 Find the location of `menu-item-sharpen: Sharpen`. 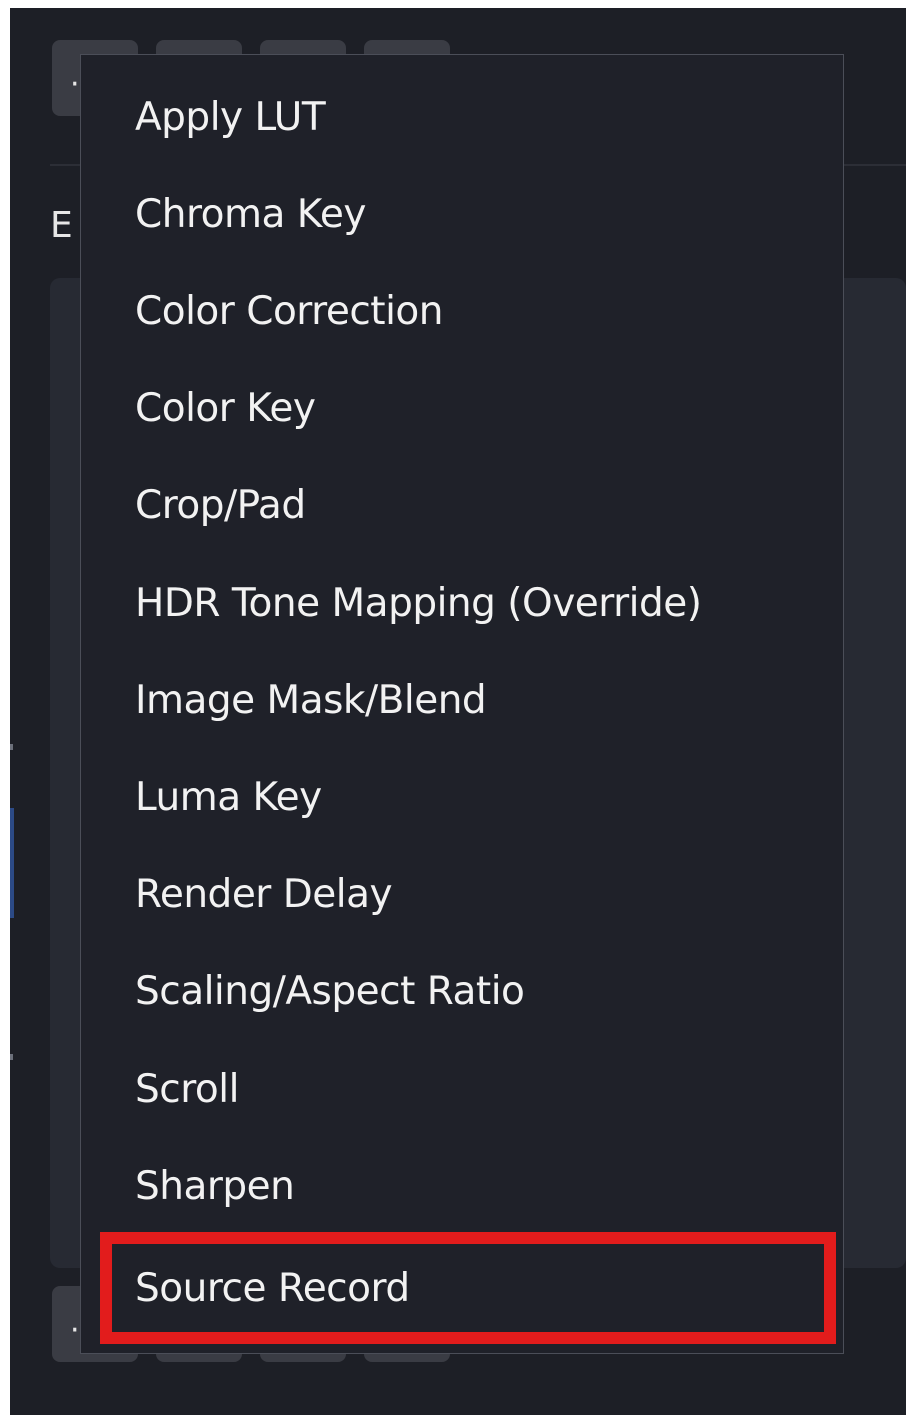

menu-item-sharpen: Sharpen is located at coordinates (462, 1186).